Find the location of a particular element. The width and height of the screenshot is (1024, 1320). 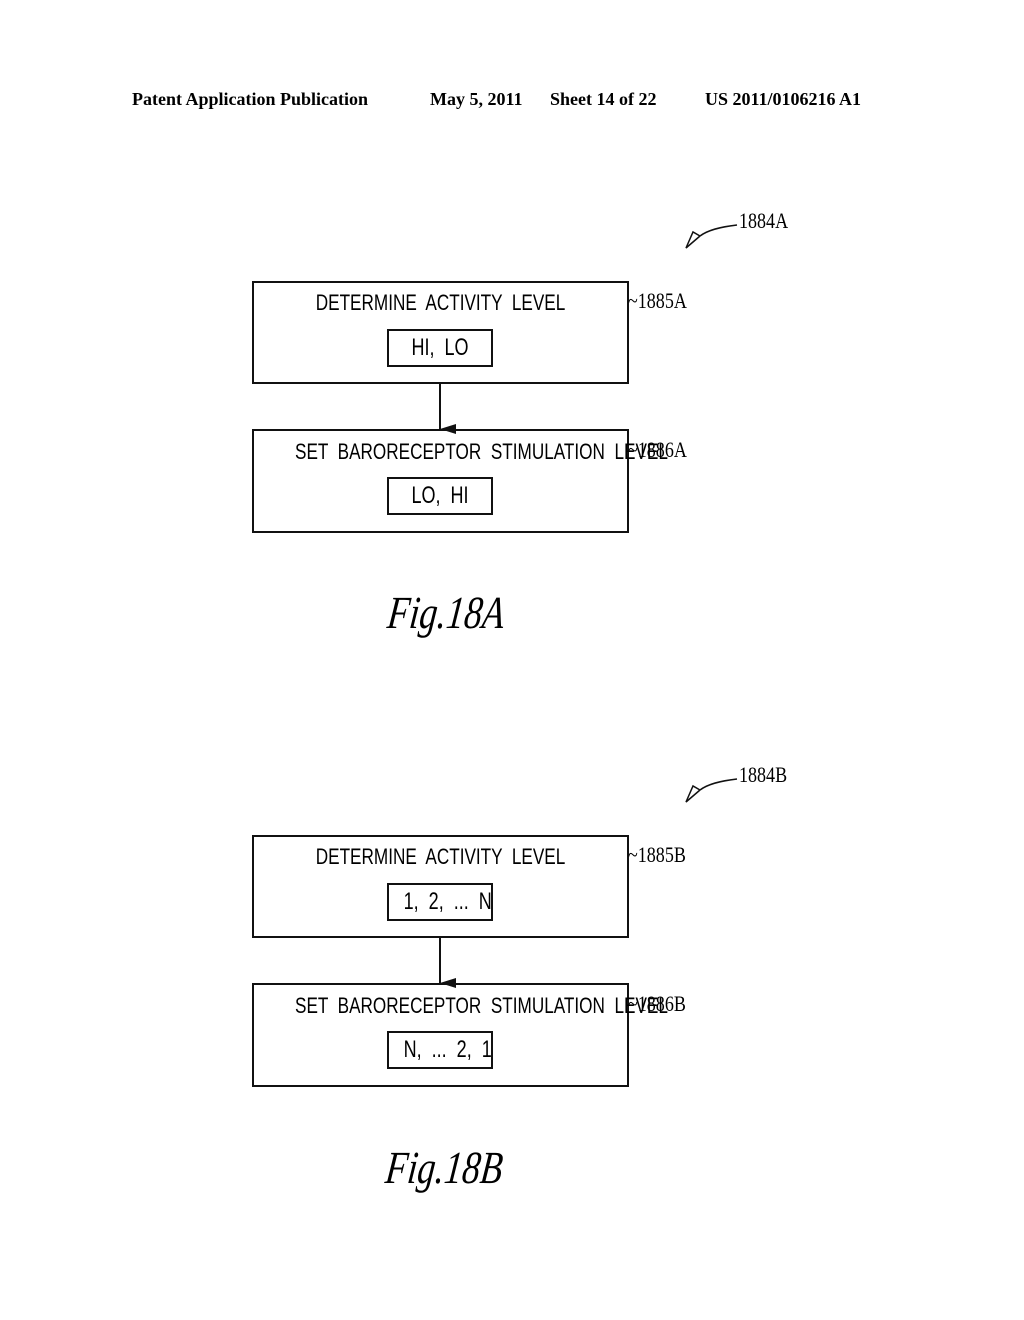

flow-box-determine-activity: DETERMINE ACTIVITY LEVEL 1, 2, ... N is located at coordinates (440, 886).